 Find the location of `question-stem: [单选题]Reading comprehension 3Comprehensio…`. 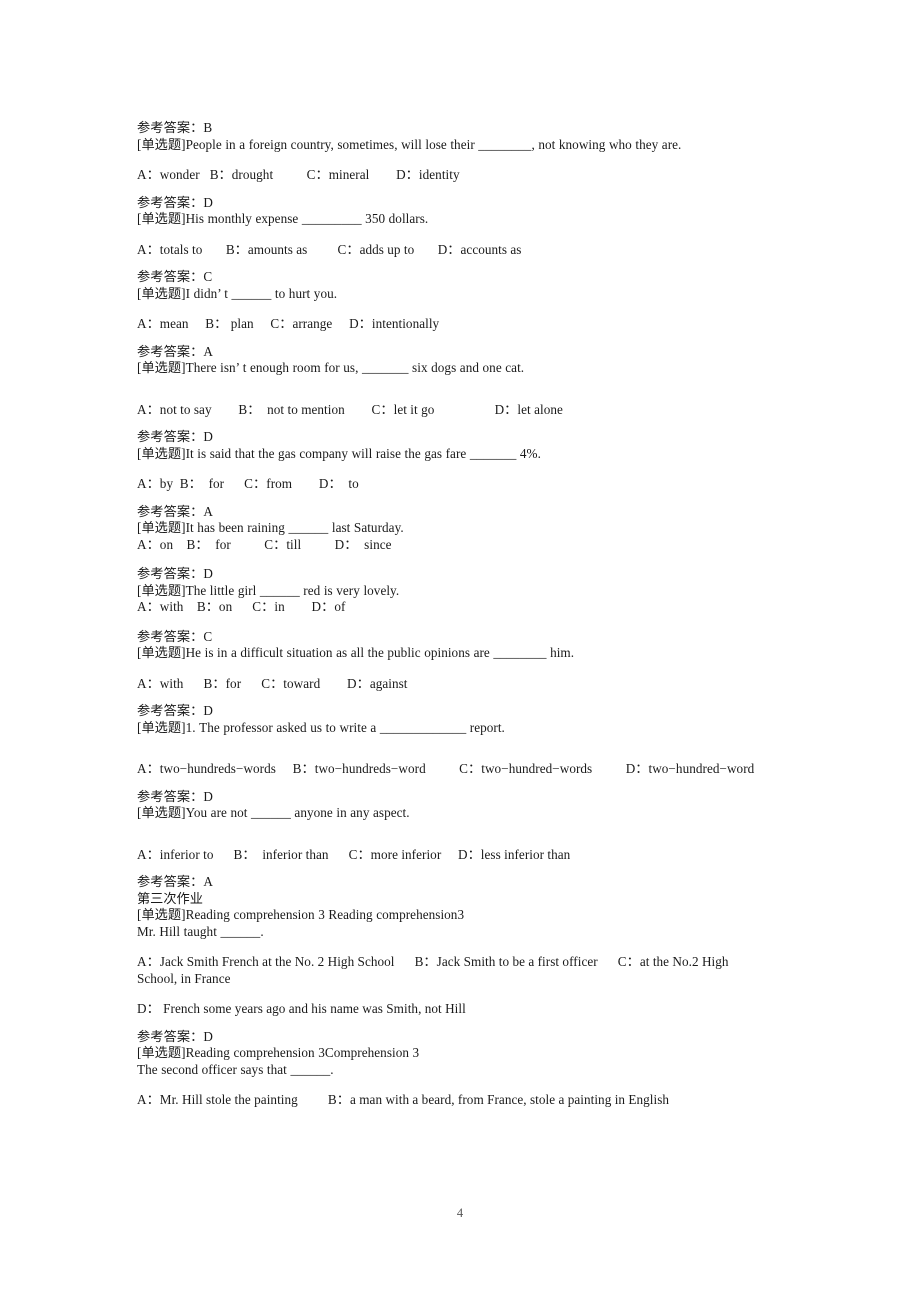

question-stem: [单选题]Reading comprehension 3Comprehensio… is located at coordinates (278, 1061).